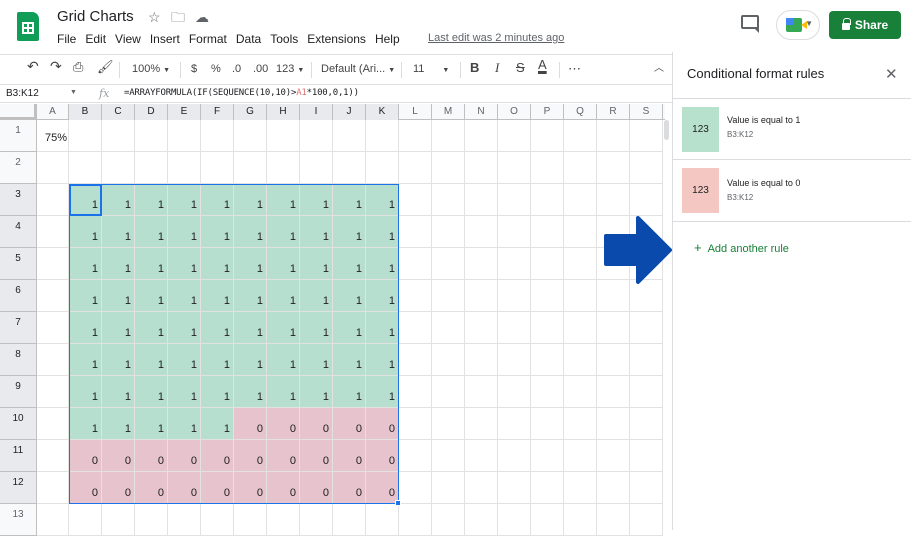 Image resolution: width=911 pixels, height=536 pixels. I want to click on row-header-6: 6, so click(18, 296).